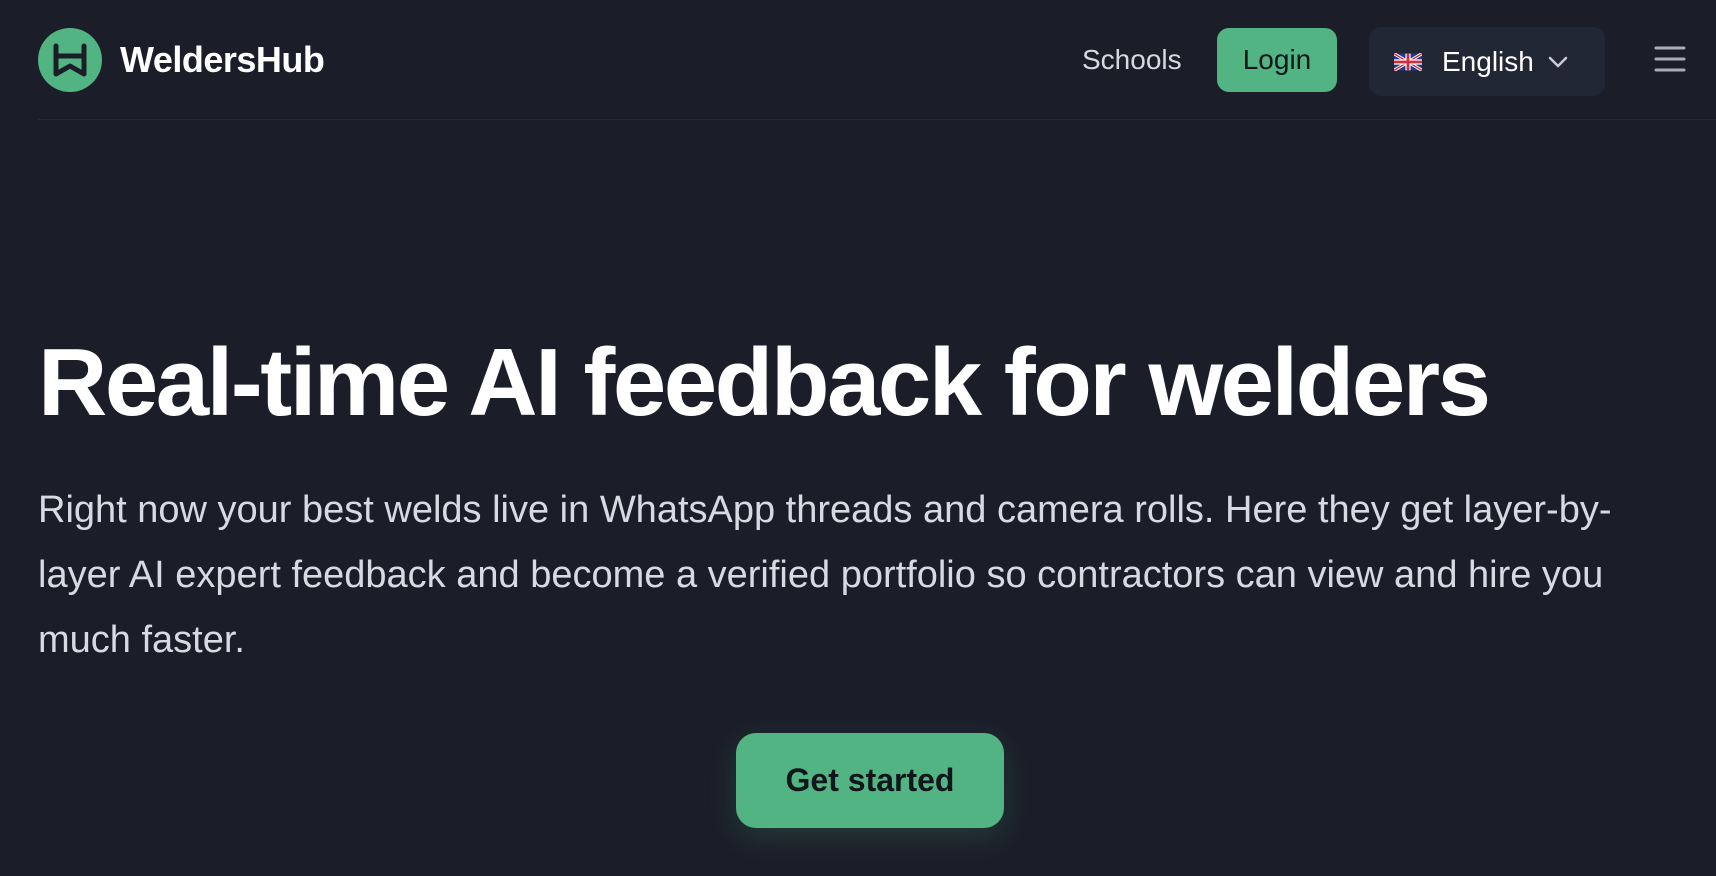 This screenshot has height=876, width=1716. Describe the element at coordinates (1670, 59) in the screenshot. I see `hamburger-menu-icon` at that location.